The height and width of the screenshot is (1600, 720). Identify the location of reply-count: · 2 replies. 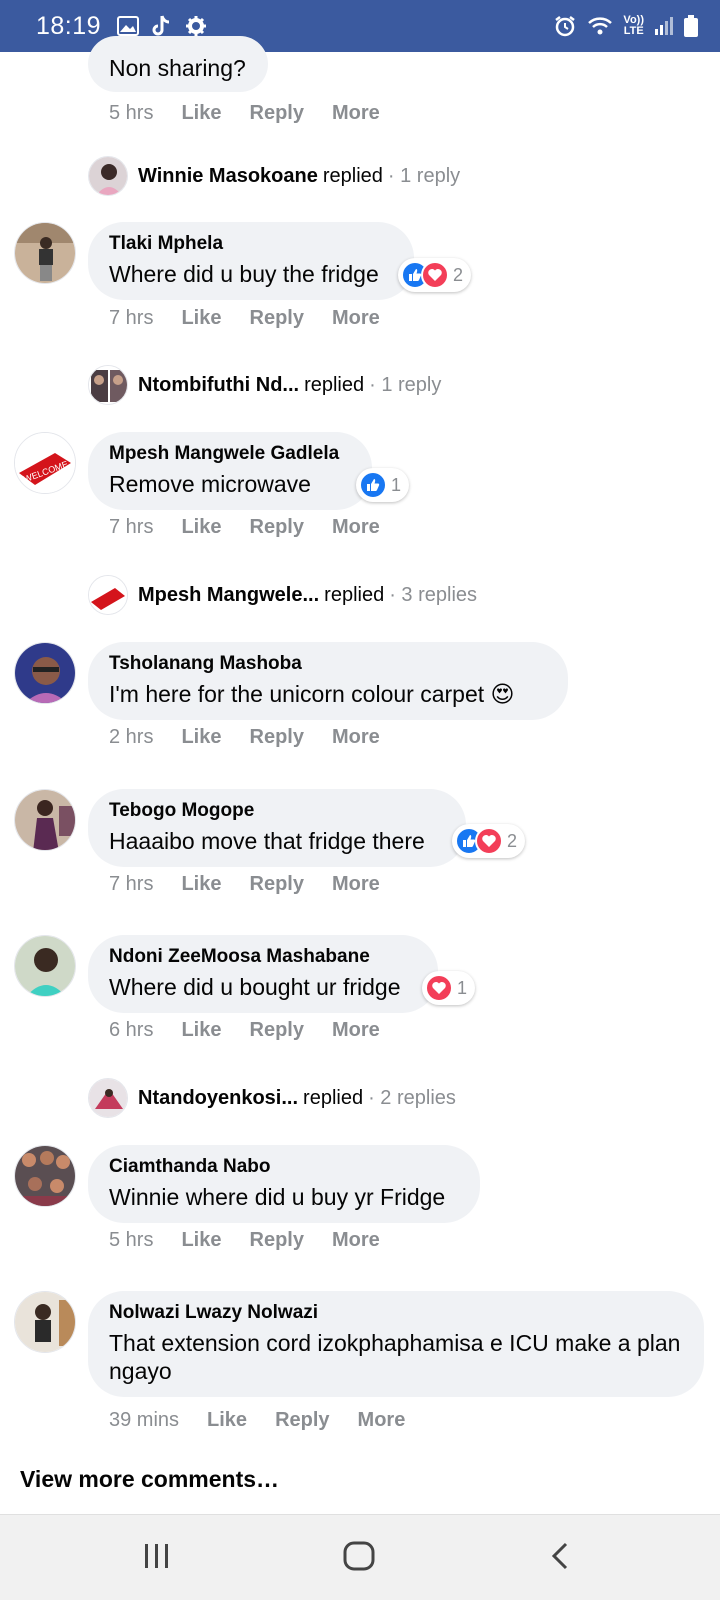
(412, 1097).